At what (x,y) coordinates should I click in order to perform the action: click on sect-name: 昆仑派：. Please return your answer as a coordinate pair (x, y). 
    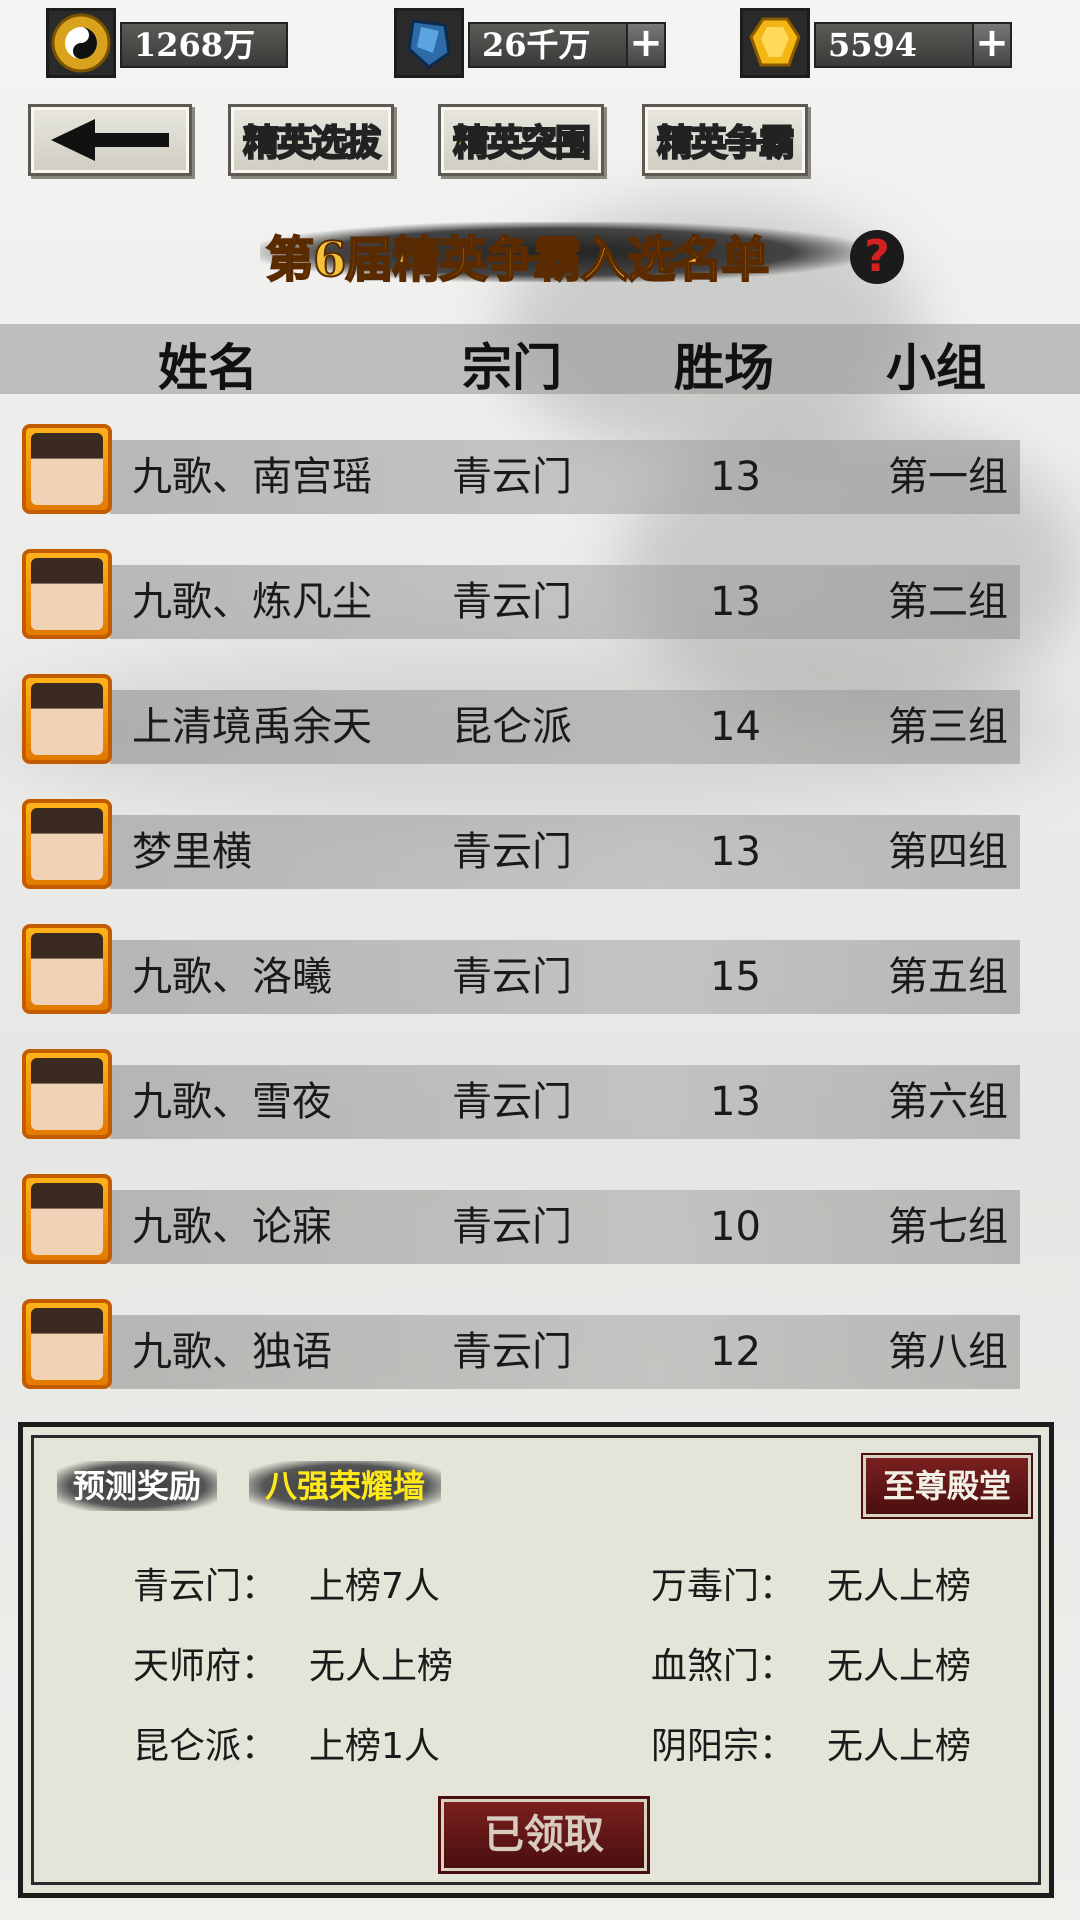
    Looking at the image, I should click on (205, 1746).